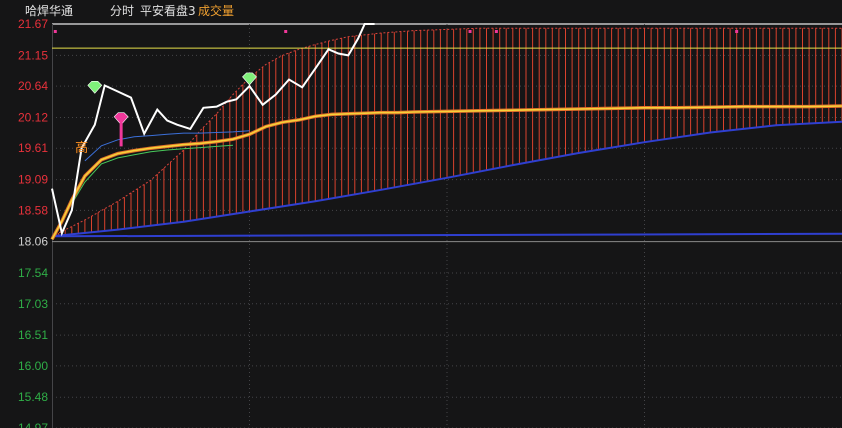  I want to click on y-tick-label: 18.58, so click(33, 210).